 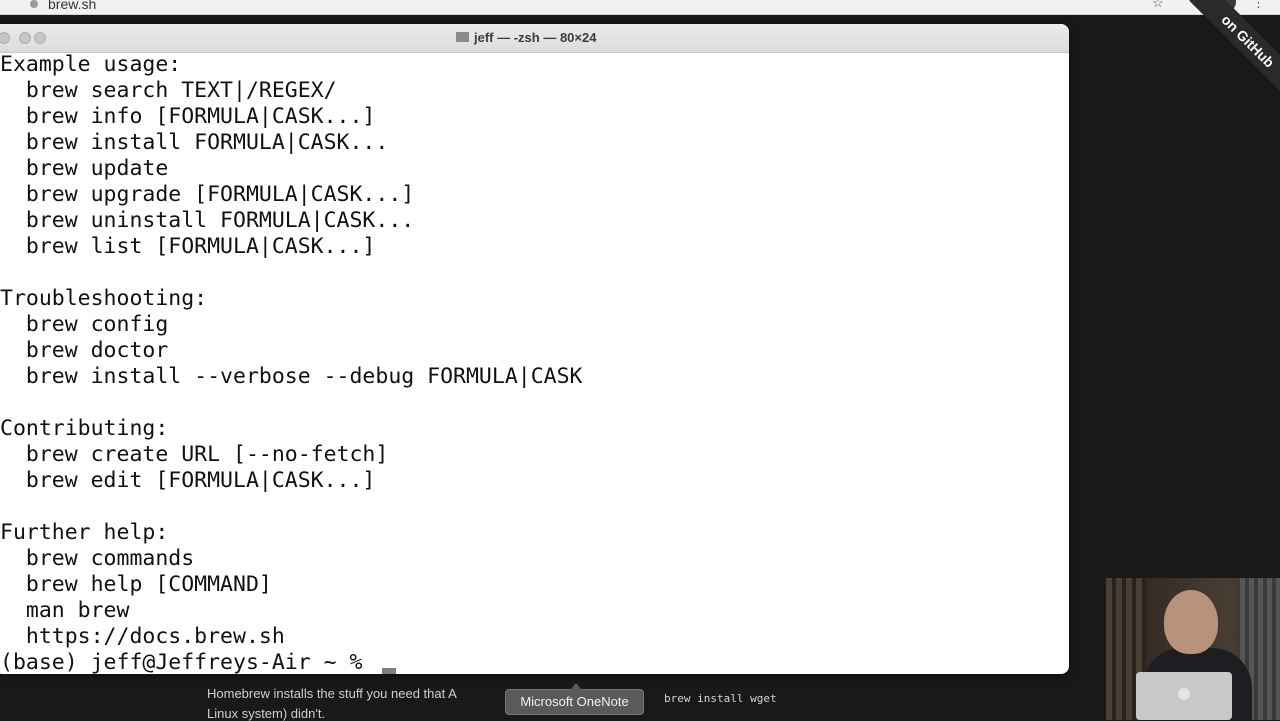 What do you see at coordinates (72, 6) in the screenshot?
I see `browser-tab-title: brew.sh` at bounding box center [72, 6].